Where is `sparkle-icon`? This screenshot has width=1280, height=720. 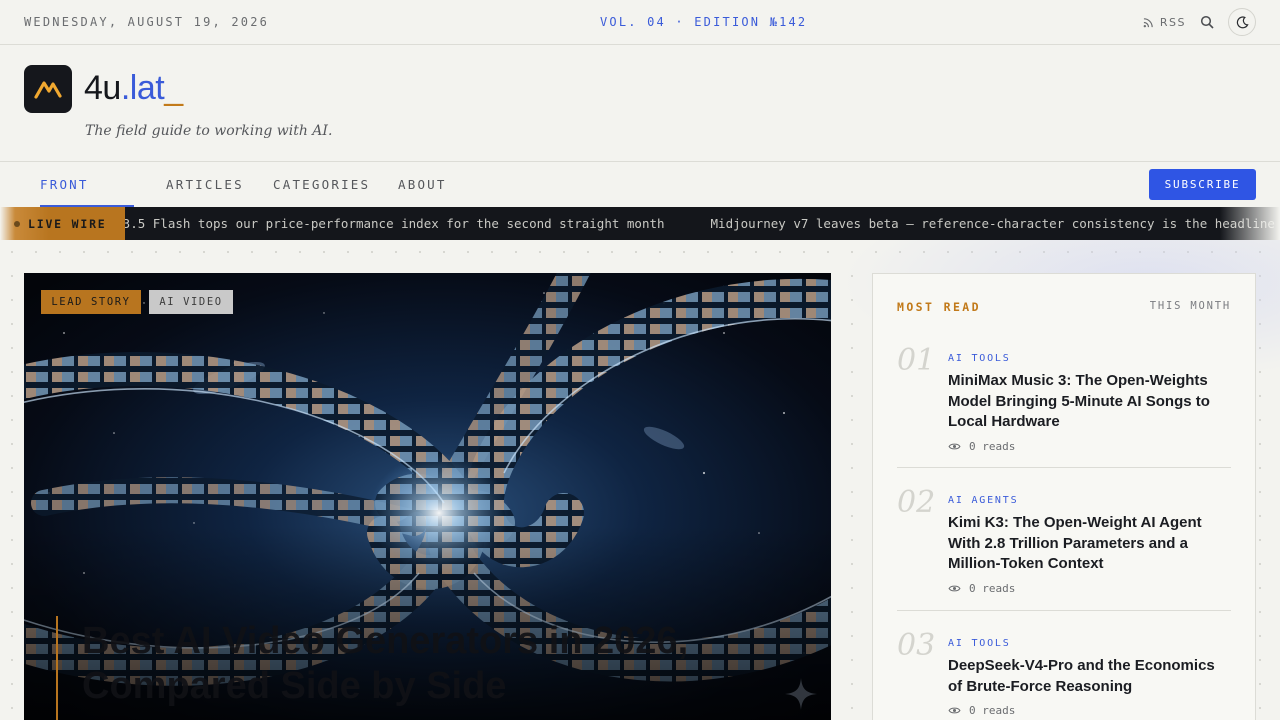
sparkle-icon is located at coordinates (801, 696).